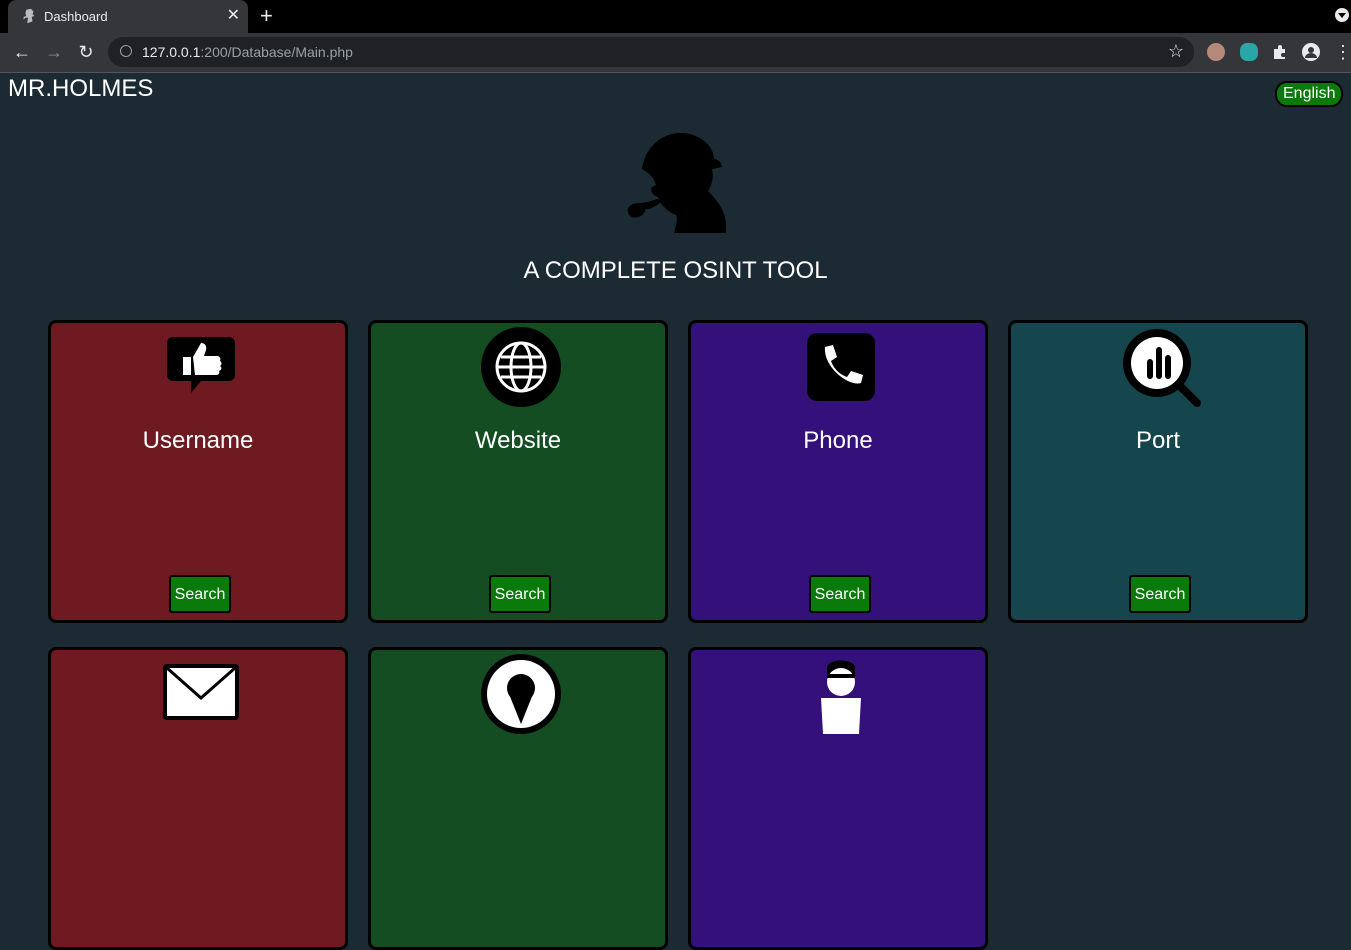  I want to click on person-card, so click(838, 798).